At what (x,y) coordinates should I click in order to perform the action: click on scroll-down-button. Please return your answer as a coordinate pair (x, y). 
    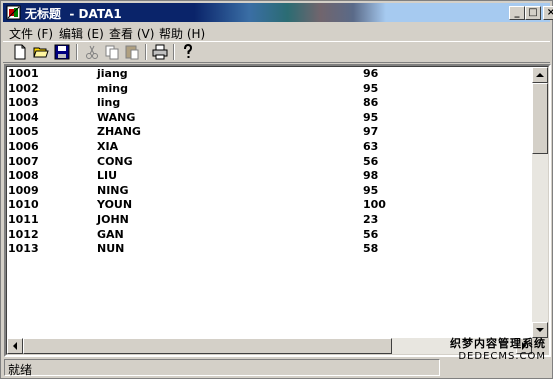
    Looking at the image, I should click on (540, 330).